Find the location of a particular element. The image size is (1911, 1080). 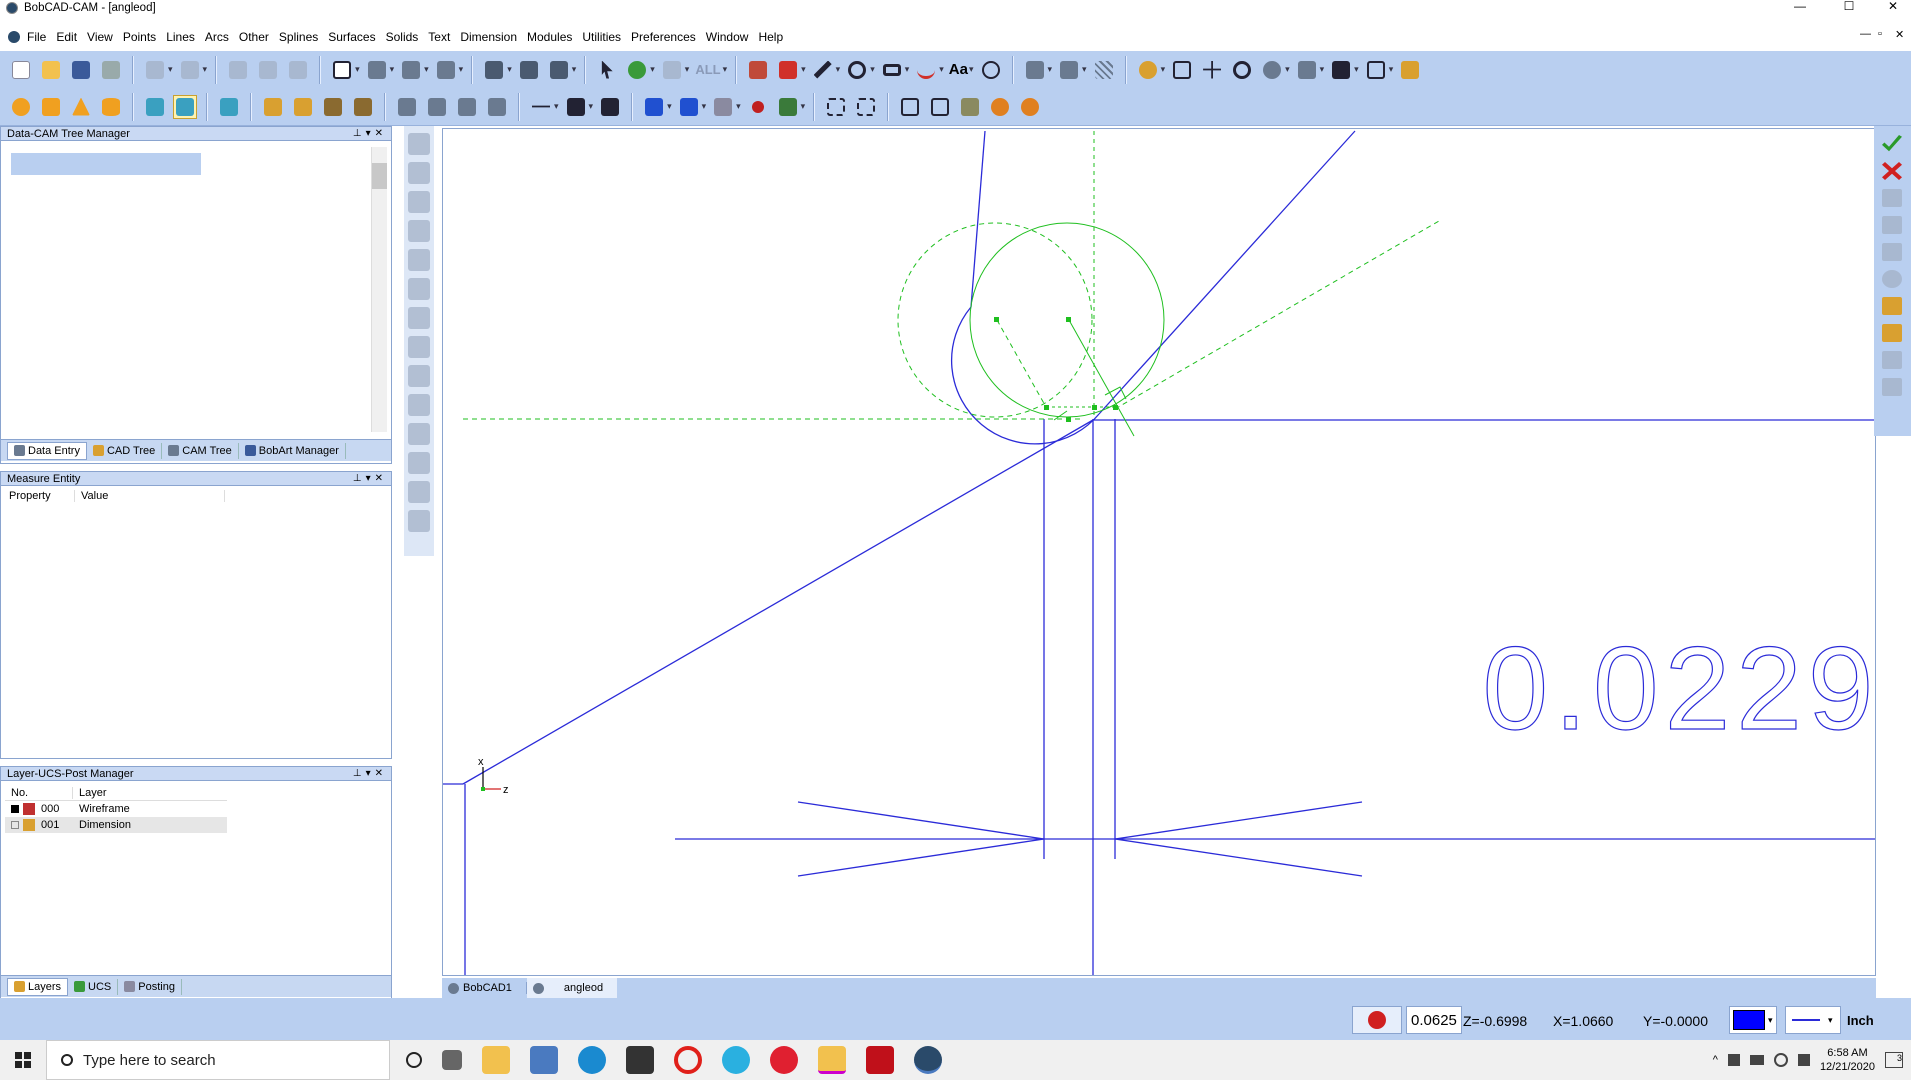

cone-icon is located at coordinates (81, 107).